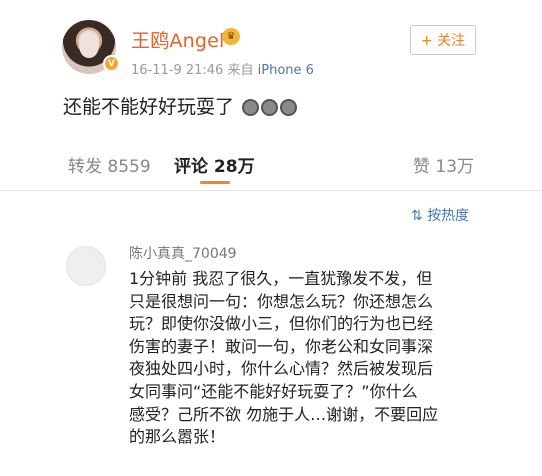 This screenshot has height=476, width=542. What do you see at coordinates (284, 414) in the screenshot?
I see `comment-line: 感受？己所不欲 勿施于人…谢谢，不要回应` at bounding box center [284, 414].